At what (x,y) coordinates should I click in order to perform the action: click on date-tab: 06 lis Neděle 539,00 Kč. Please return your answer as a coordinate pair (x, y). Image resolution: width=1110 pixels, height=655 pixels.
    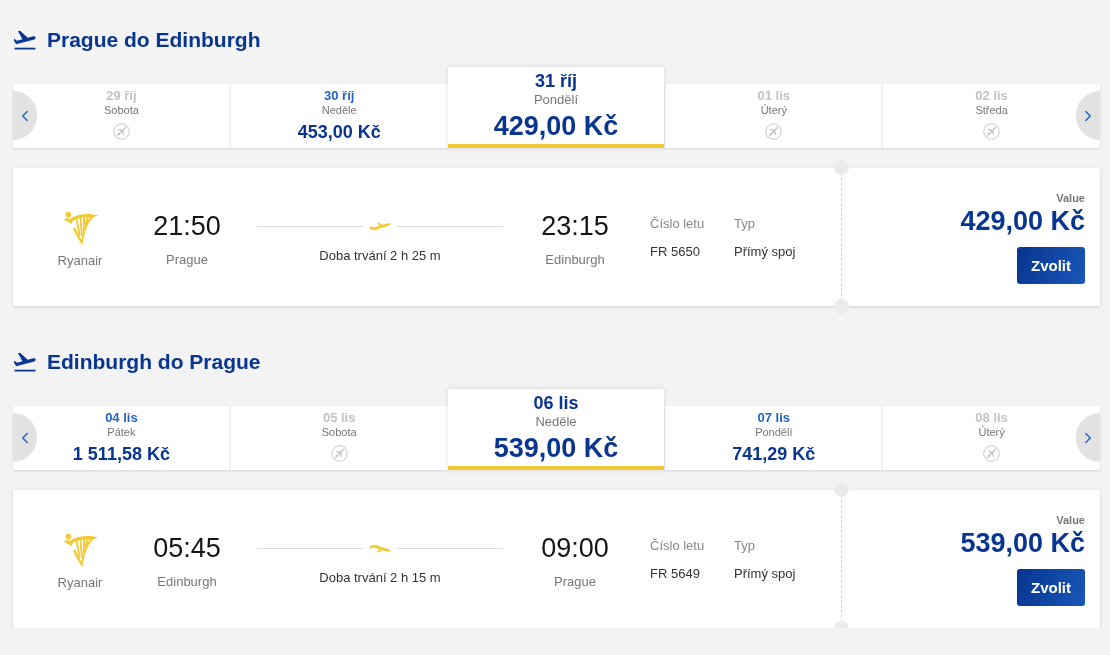
    Looking at the image, I should click on (556, 429).